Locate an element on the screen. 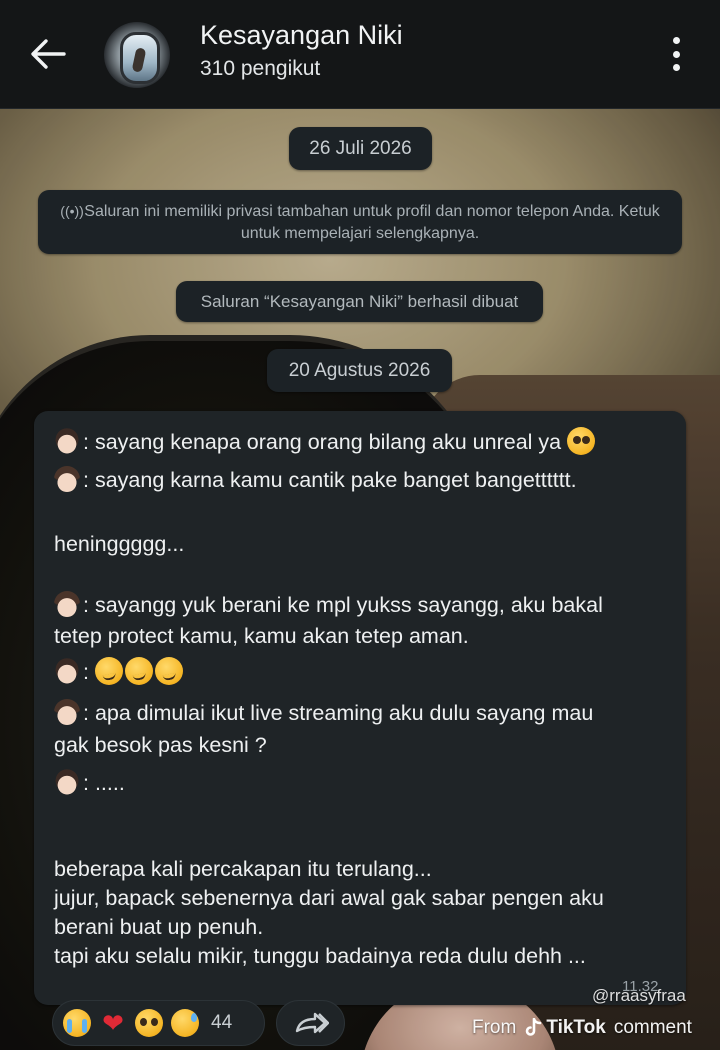 Image resolution: width=720 pixels, height=1050 pixels. tiktok-logo-icon is located at coordinates (533, 1028).